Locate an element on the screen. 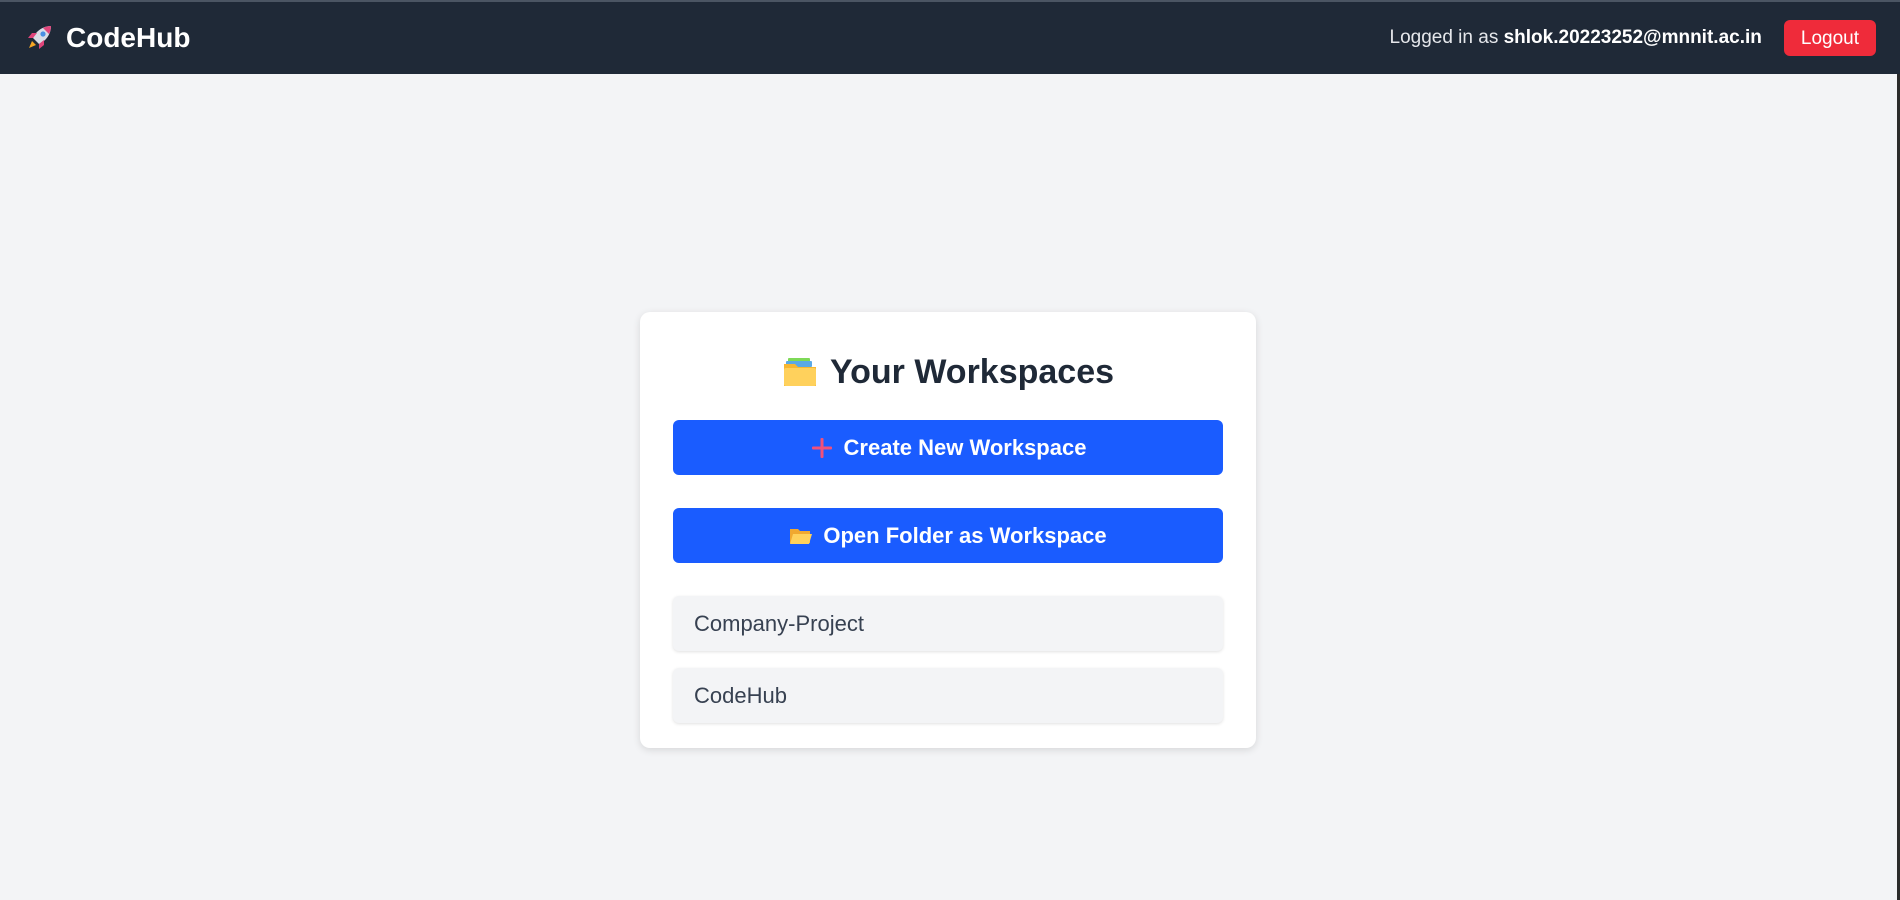  create-workspace-button: Create New Workspace is located at coordinates (948, 447).